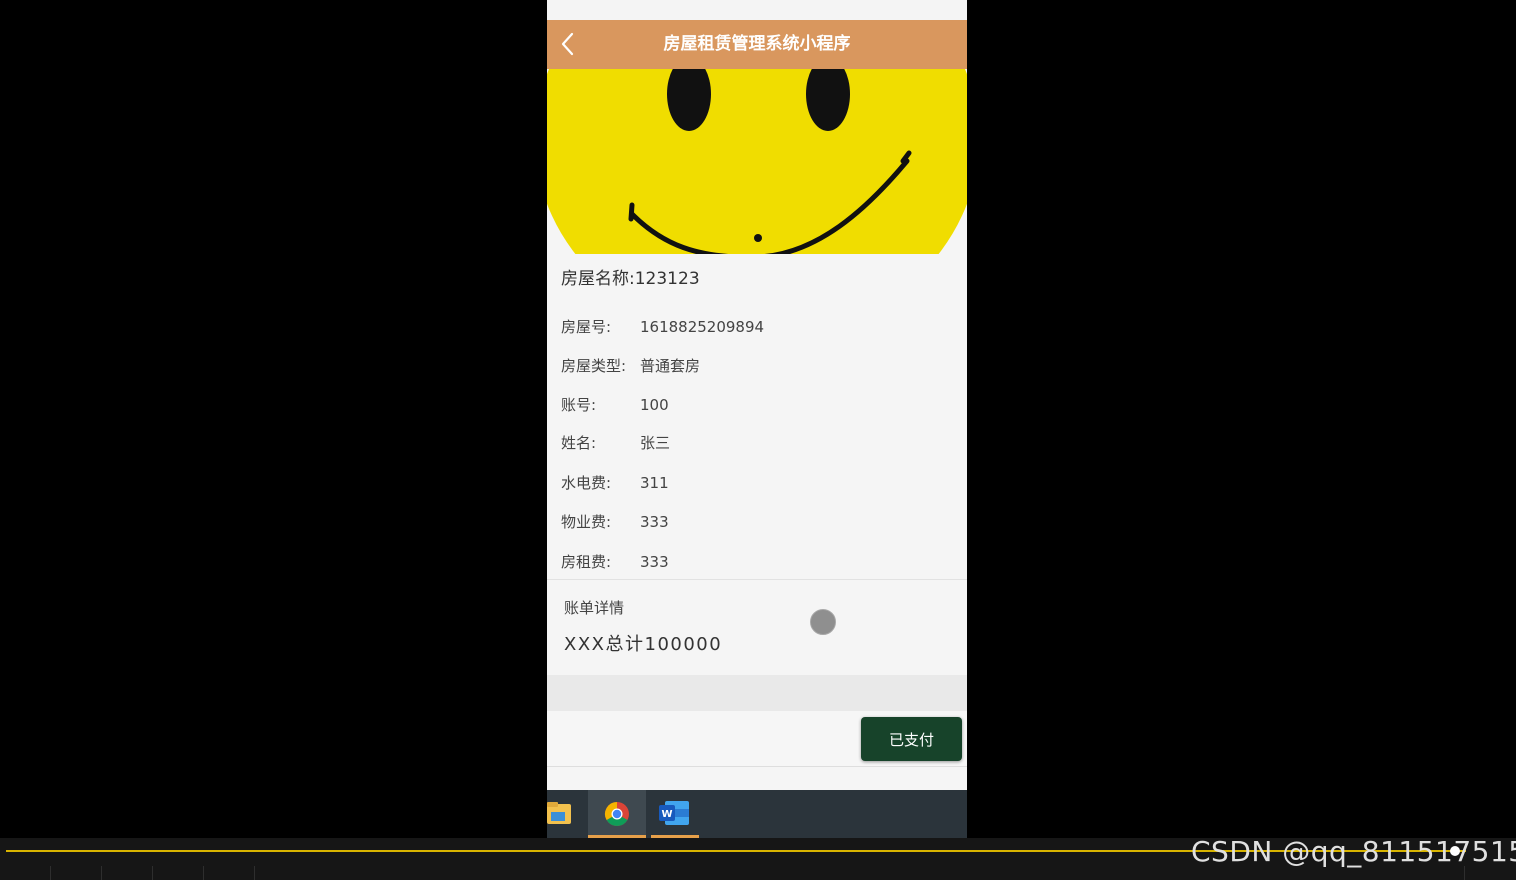 The image size is (1516, 880). I want to click on status-strip, so click(757, 10).